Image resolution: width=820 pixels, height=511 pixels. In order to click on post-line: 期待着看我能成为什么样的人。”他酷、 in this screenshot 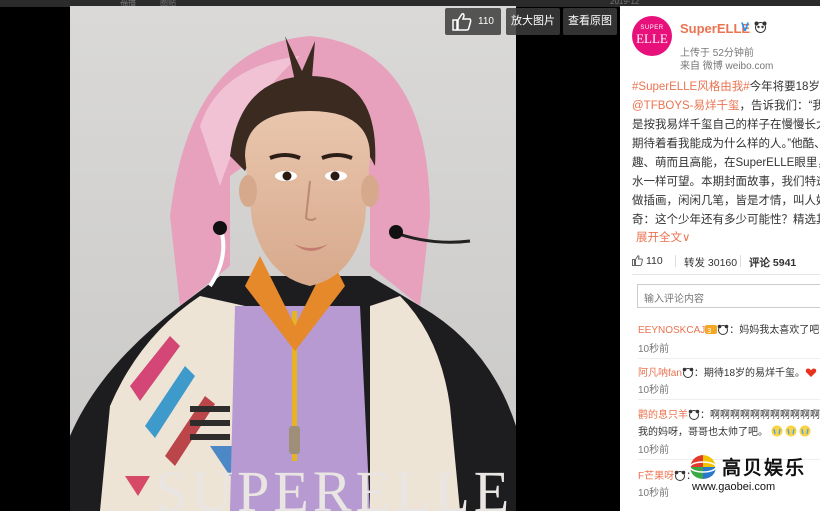, I will do `click(726, 144)`.